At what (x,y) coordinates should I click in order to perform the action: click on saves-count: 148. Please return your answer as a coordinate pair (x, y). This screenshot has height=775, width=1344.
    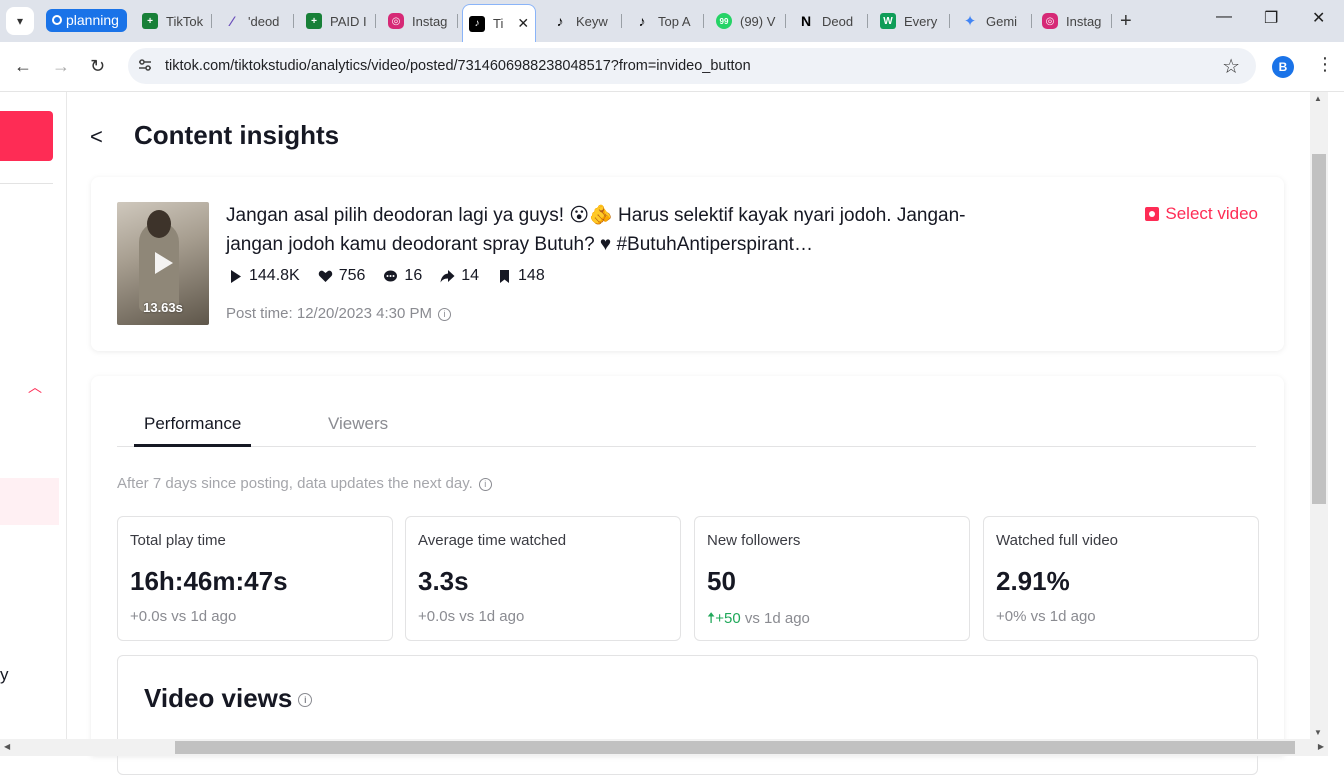
    Looking at the image, I should click on (531, 275).